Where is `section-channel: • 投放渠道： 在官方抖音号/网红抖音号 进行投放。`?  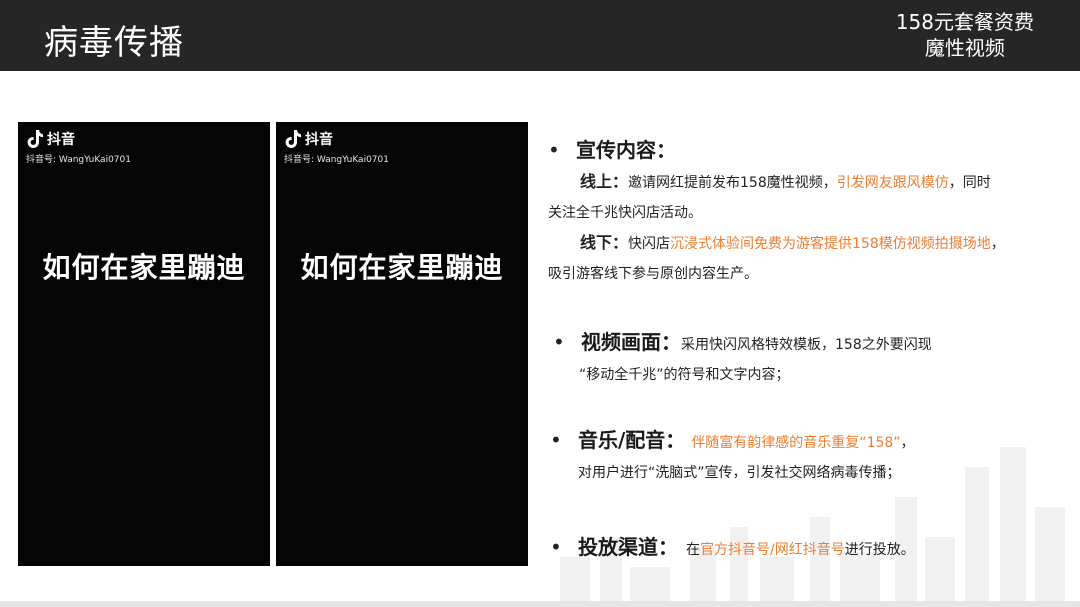
section-channel: • 投放渠道： 在官方抖音号/网红抖音号 进行投放。 is located at coordinates (805, 548).